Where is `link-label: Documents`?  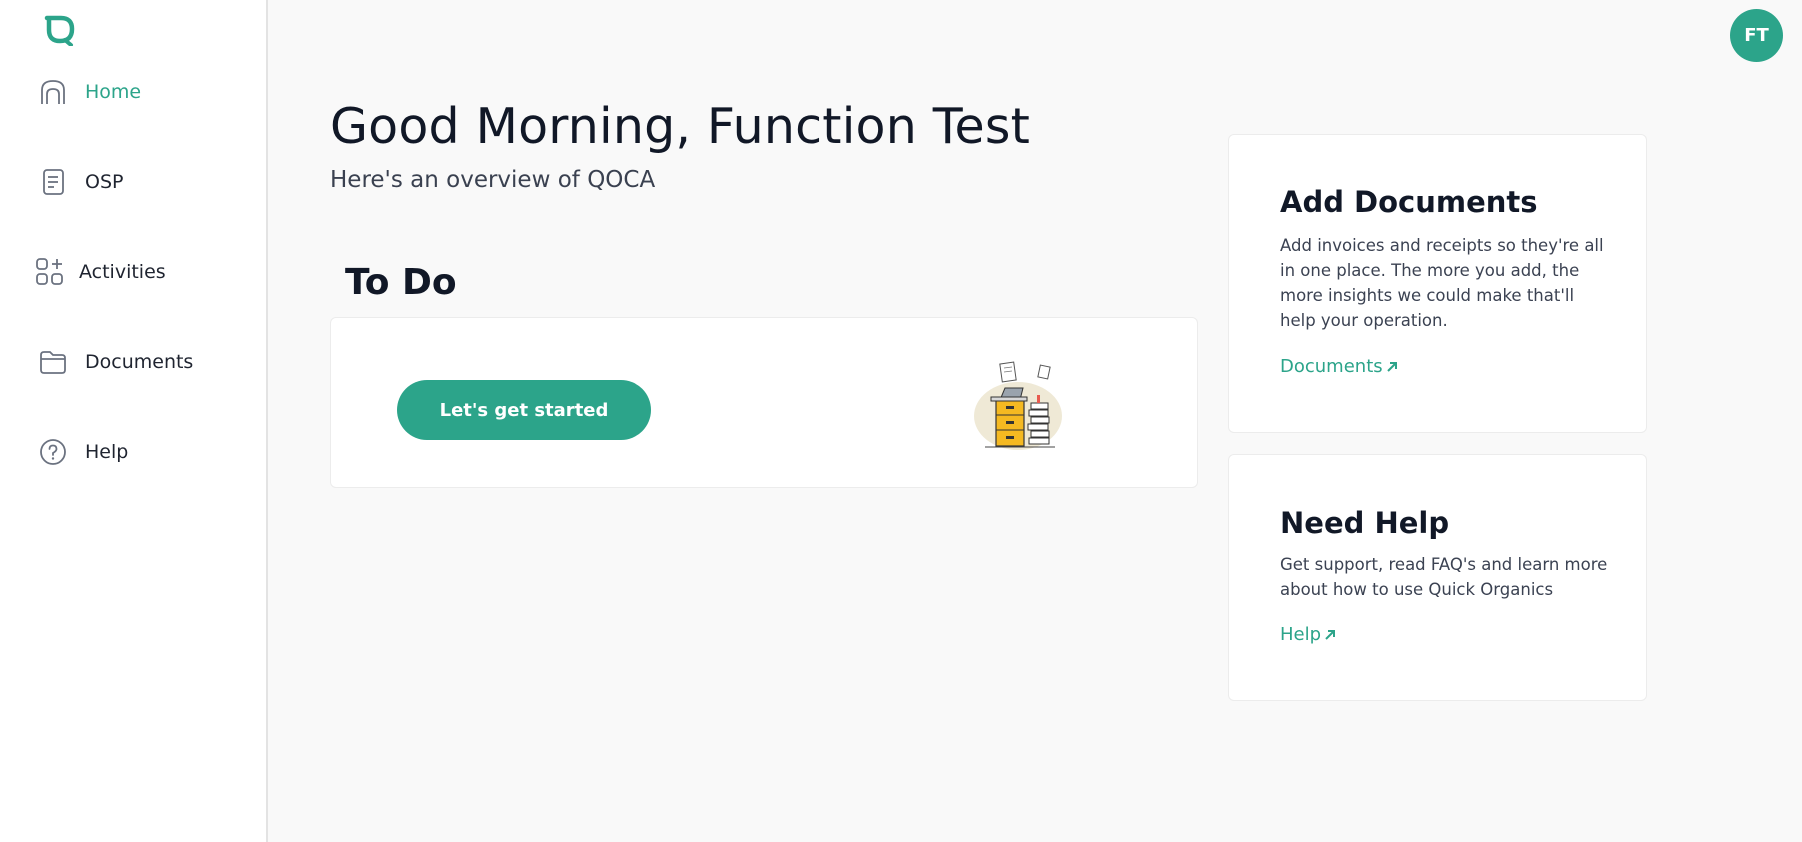
link-label: Documents is located at coordinates (1331, 366).